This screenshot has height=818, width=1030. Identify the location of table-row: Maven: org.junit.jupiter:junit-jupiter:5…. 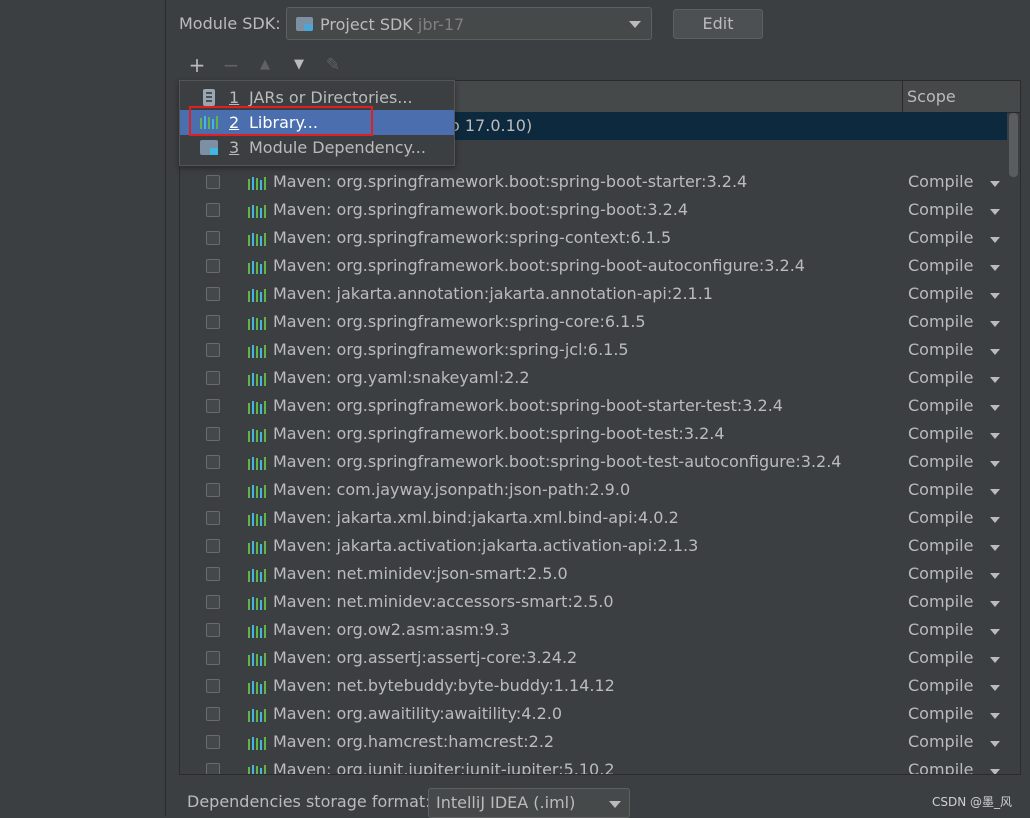
(593, 765).